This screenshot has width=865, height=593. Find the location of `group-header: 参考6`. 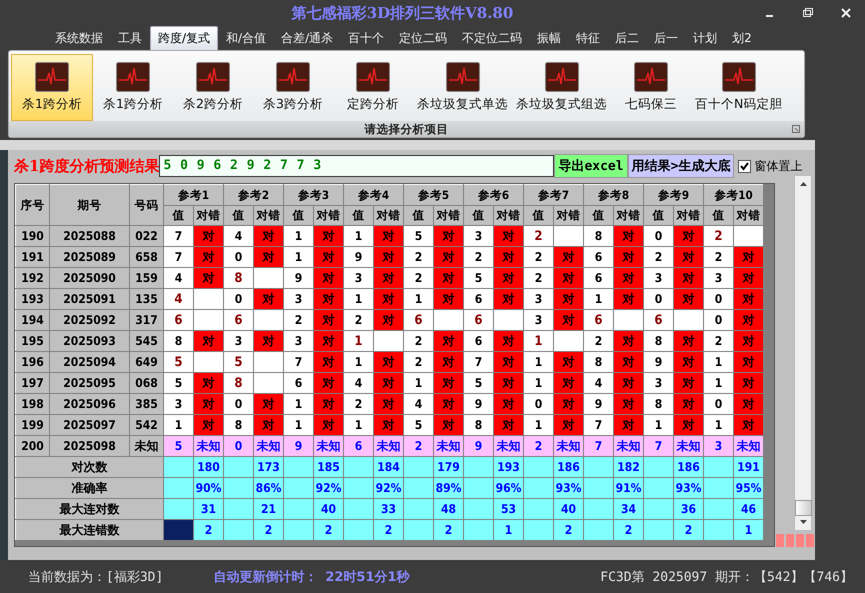

group-header: 参考6 is located at coordinates (494, 195).